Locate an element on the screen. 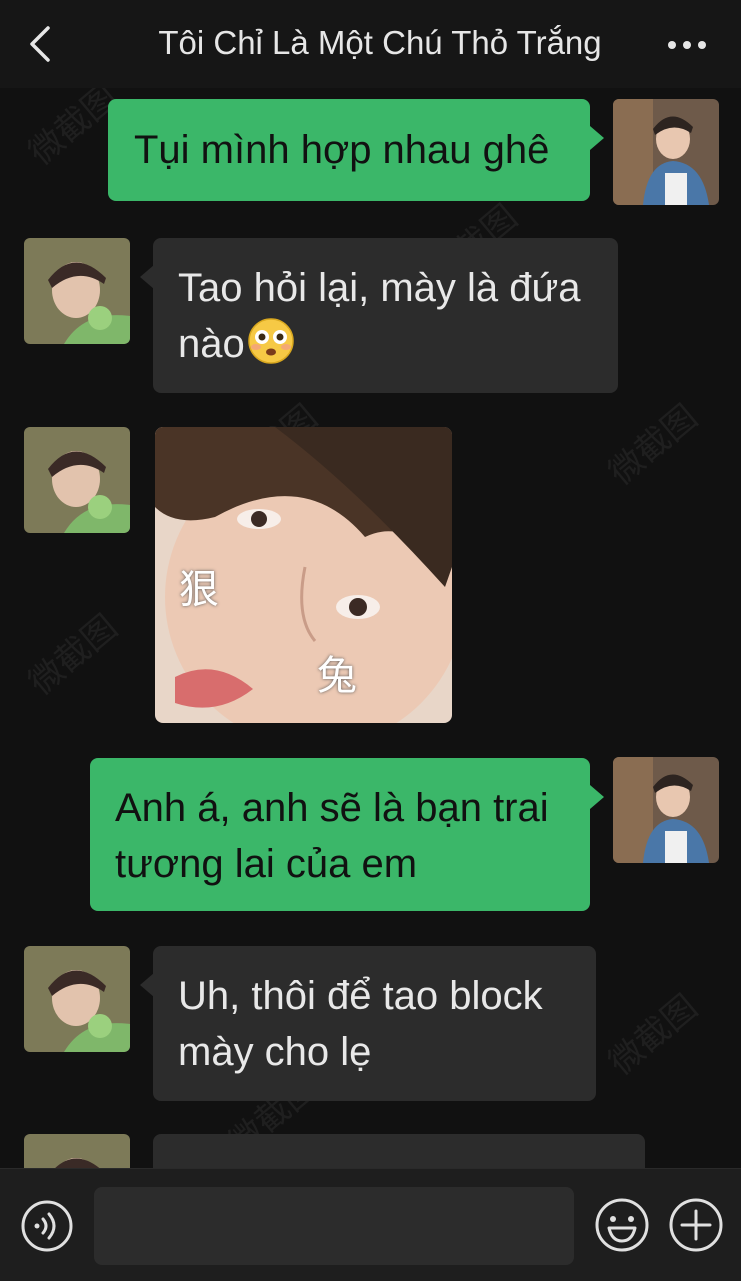 This screenshot has width=741, height=1281. voice-icon is located at coordinates (47, 1226).